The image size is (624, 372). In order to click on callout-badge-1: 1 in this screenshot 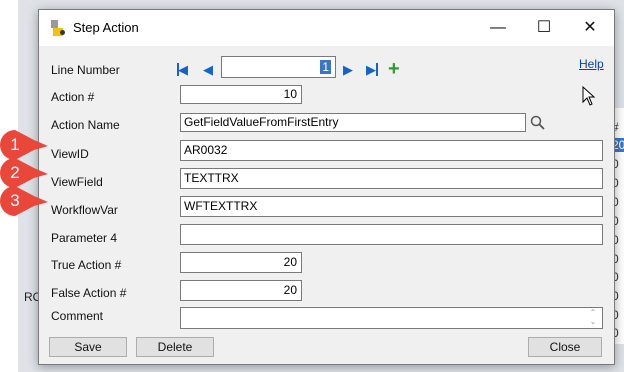, I will do `click(24, 145)`.